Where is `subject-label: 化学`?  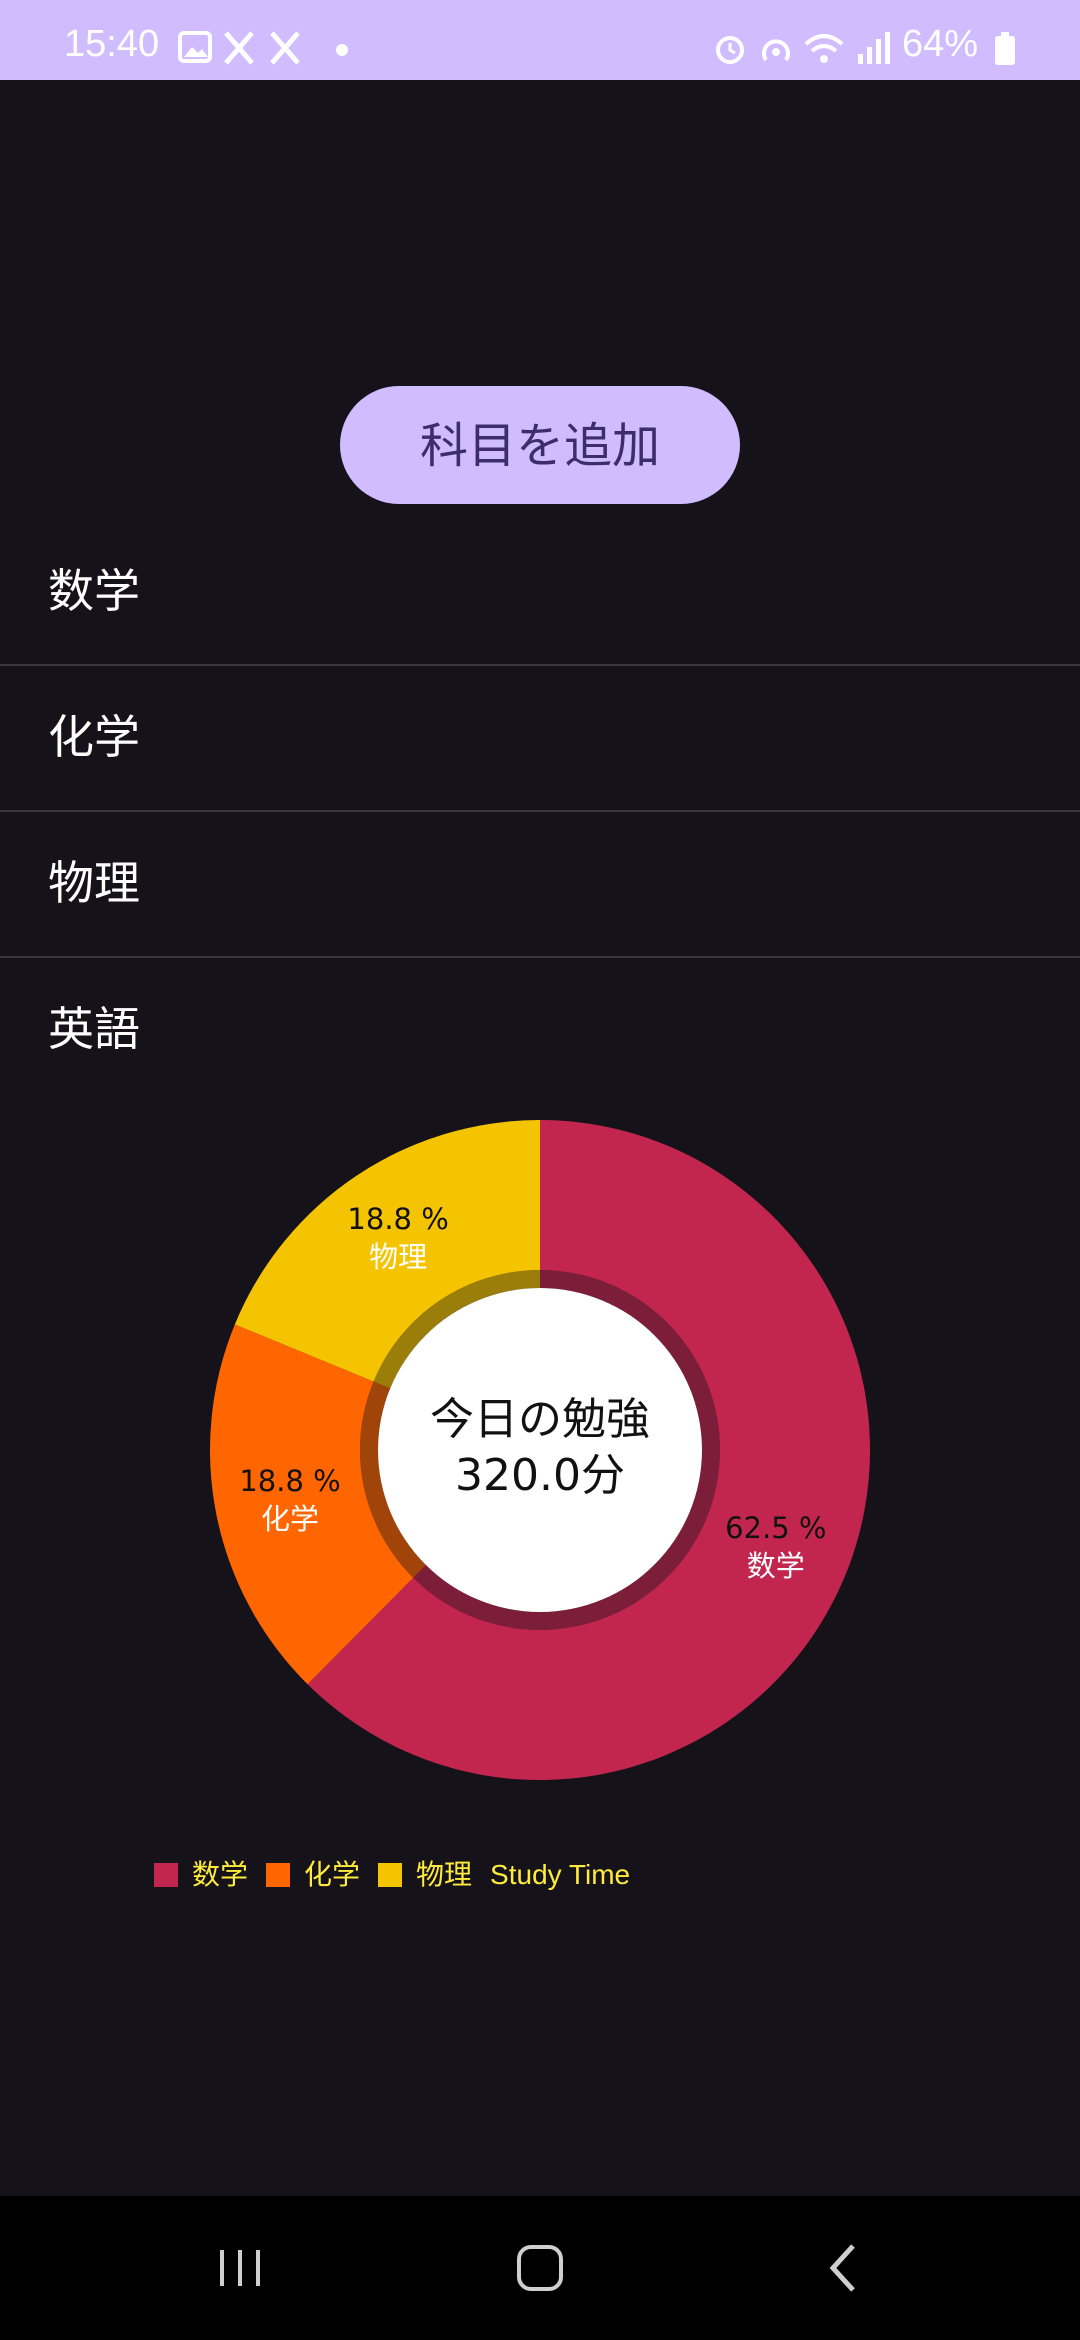 subject-label: 化学 is located at coordinates (94, 737).